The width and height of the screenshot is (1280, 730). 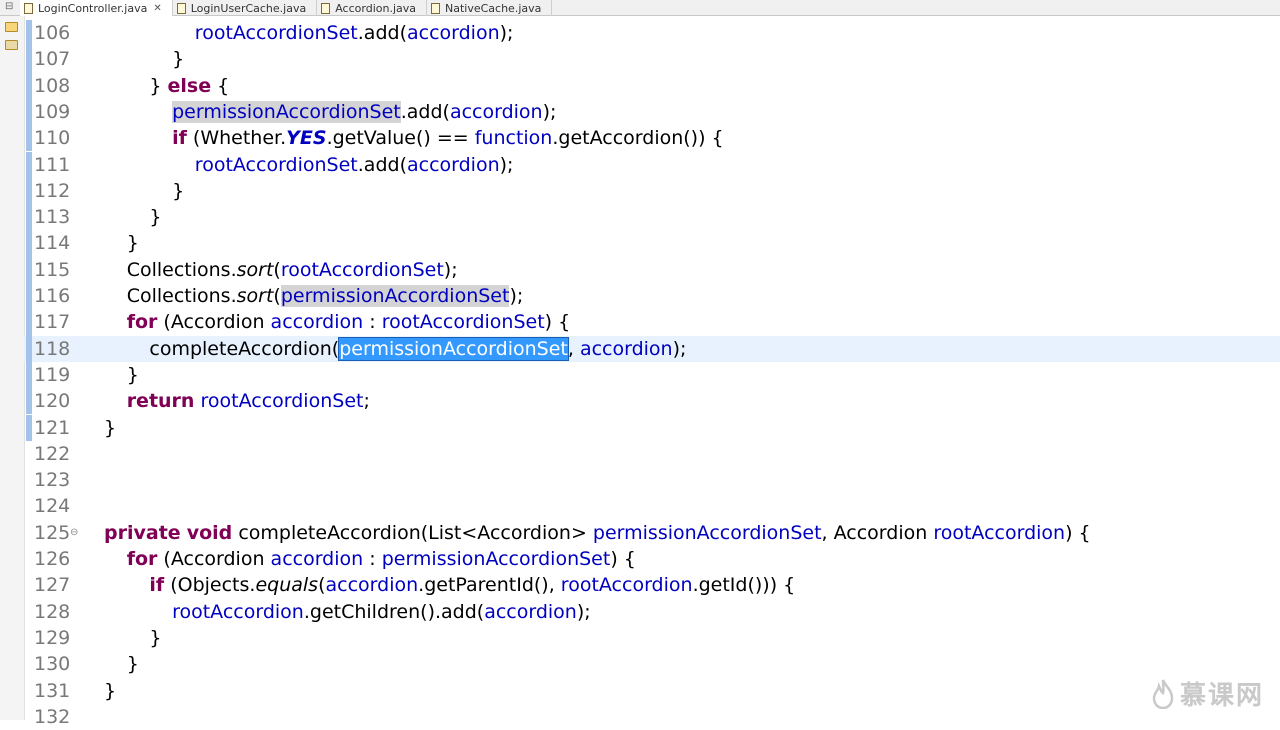 I want to click on code-line: 115 Collections.sort(rootAccordionSet);, so click(x=652, y=269).